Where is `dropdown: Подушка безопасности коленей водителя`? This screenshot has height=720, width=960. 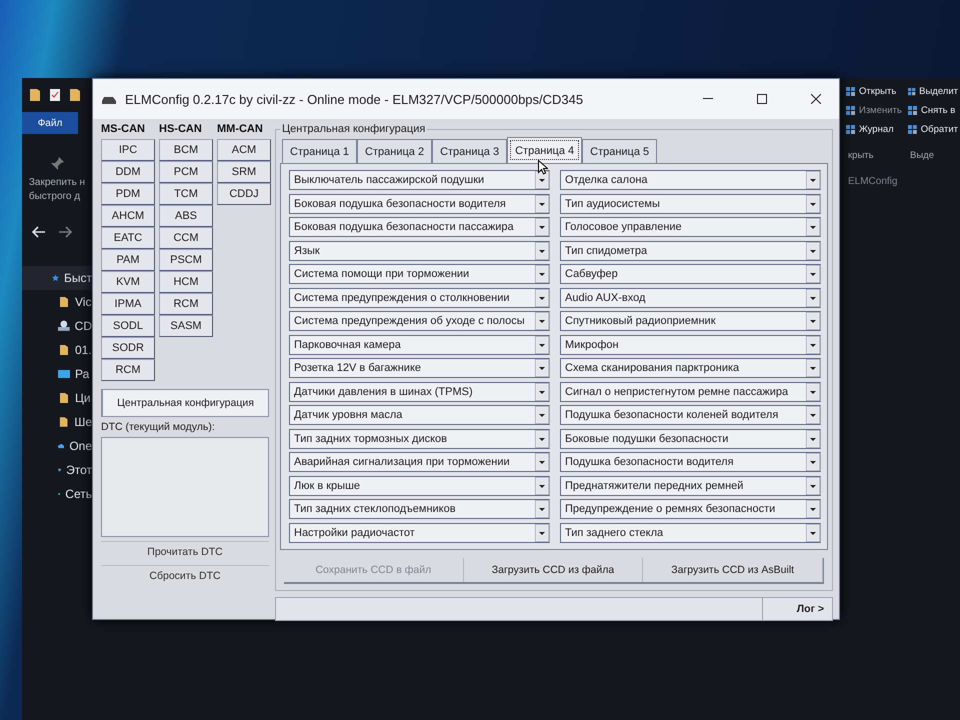
dropdown: Подушка безопасности коленей водителя is located at coordinates (690, 415).